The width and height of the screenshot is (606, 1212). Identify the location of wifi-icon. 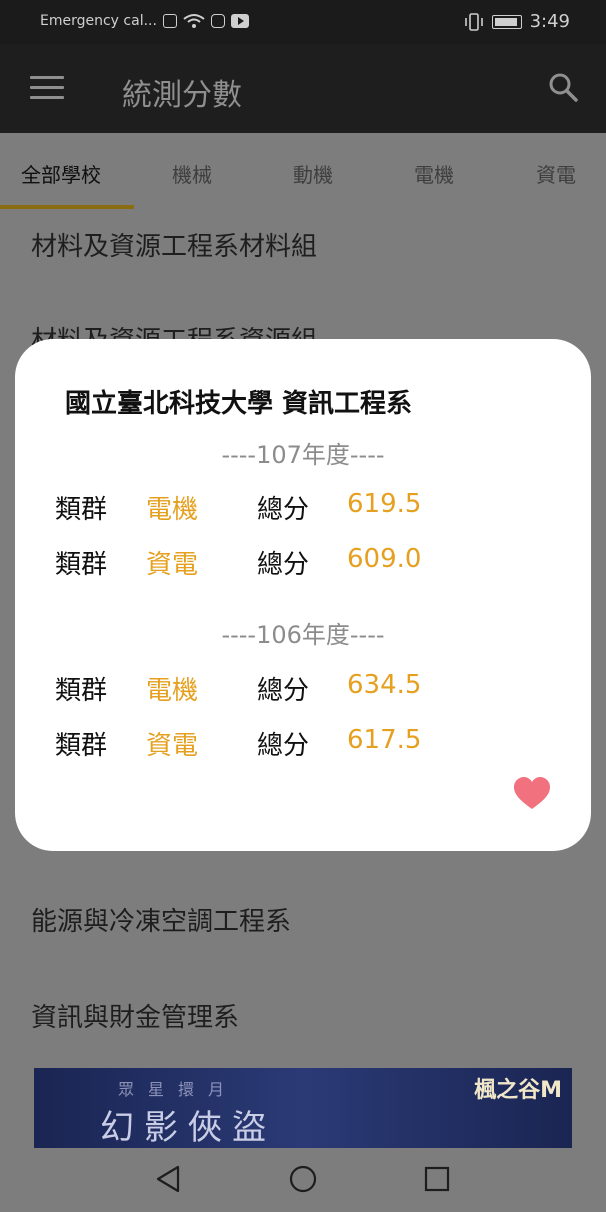
(194, 21).